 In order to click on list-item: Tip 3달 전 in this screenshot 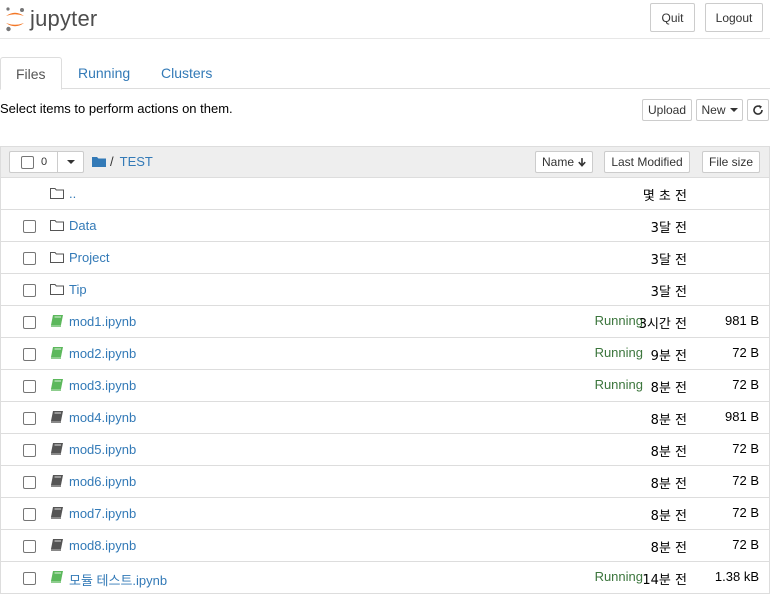, I will do `click(385, 290)`.